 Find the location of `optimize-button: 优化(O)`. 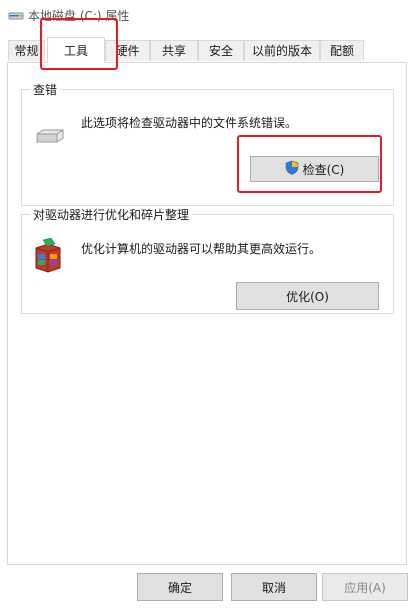

optimize-button: 优化(O) is located at coordinates (307, 296).